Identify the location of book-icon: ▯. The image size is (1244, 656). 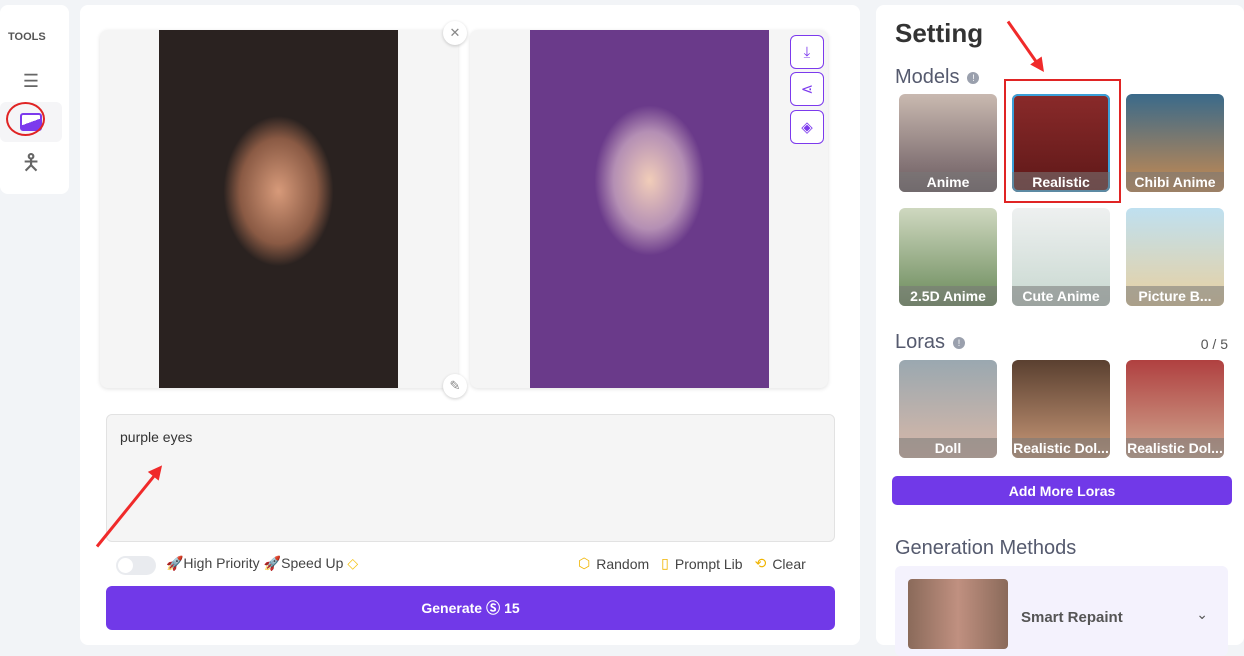
(665, 563).